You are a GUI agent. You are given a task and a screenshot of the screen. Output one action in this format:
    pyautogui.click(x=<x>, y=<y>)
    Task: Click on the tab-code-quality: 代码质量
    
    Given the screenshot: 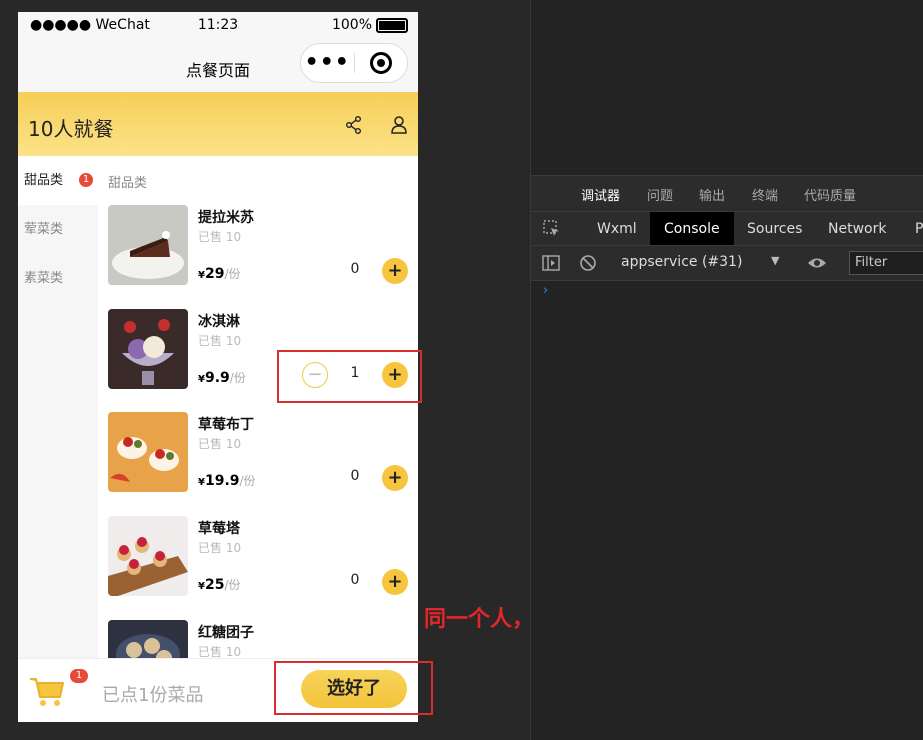 What is the action you would take?
    pyautogui.click(x=830, y=194)
    